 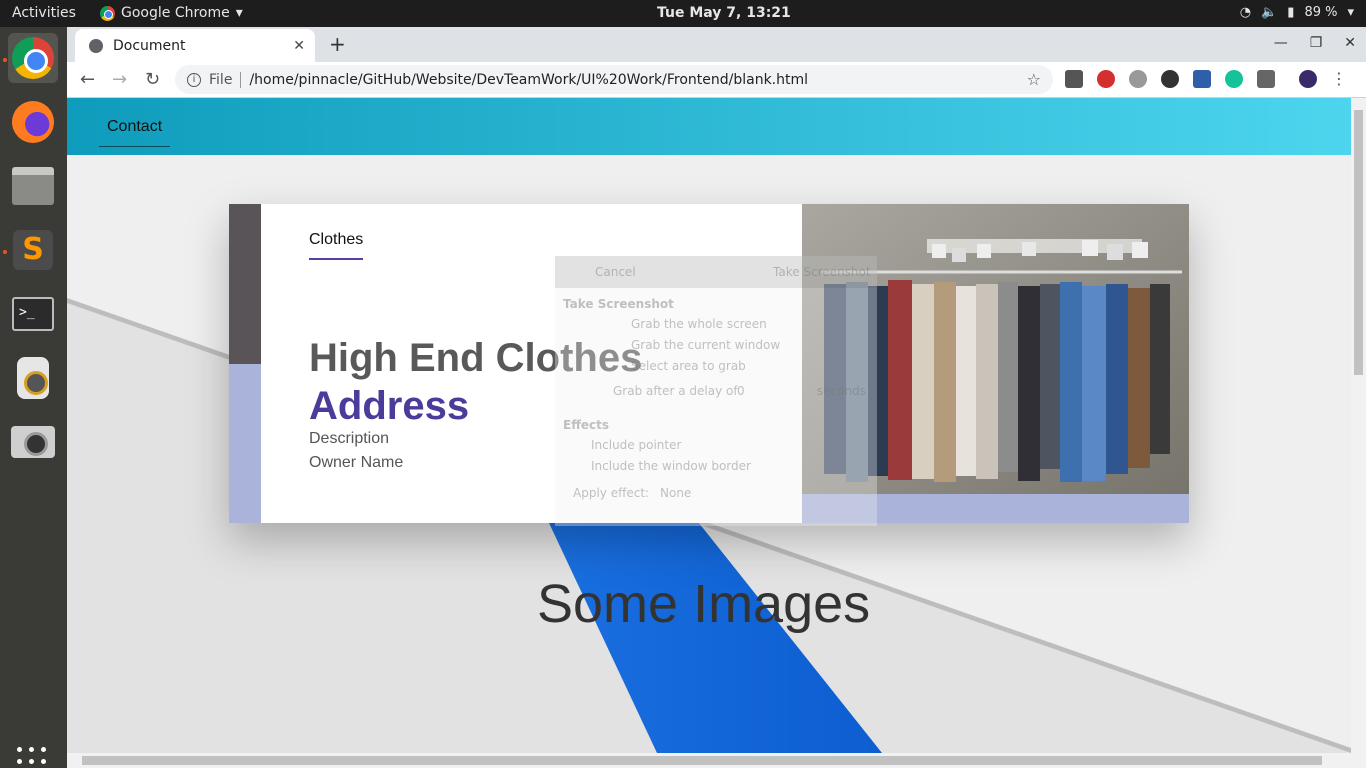 I want to click on dock-sublime: S, so click(x=33, y=250).